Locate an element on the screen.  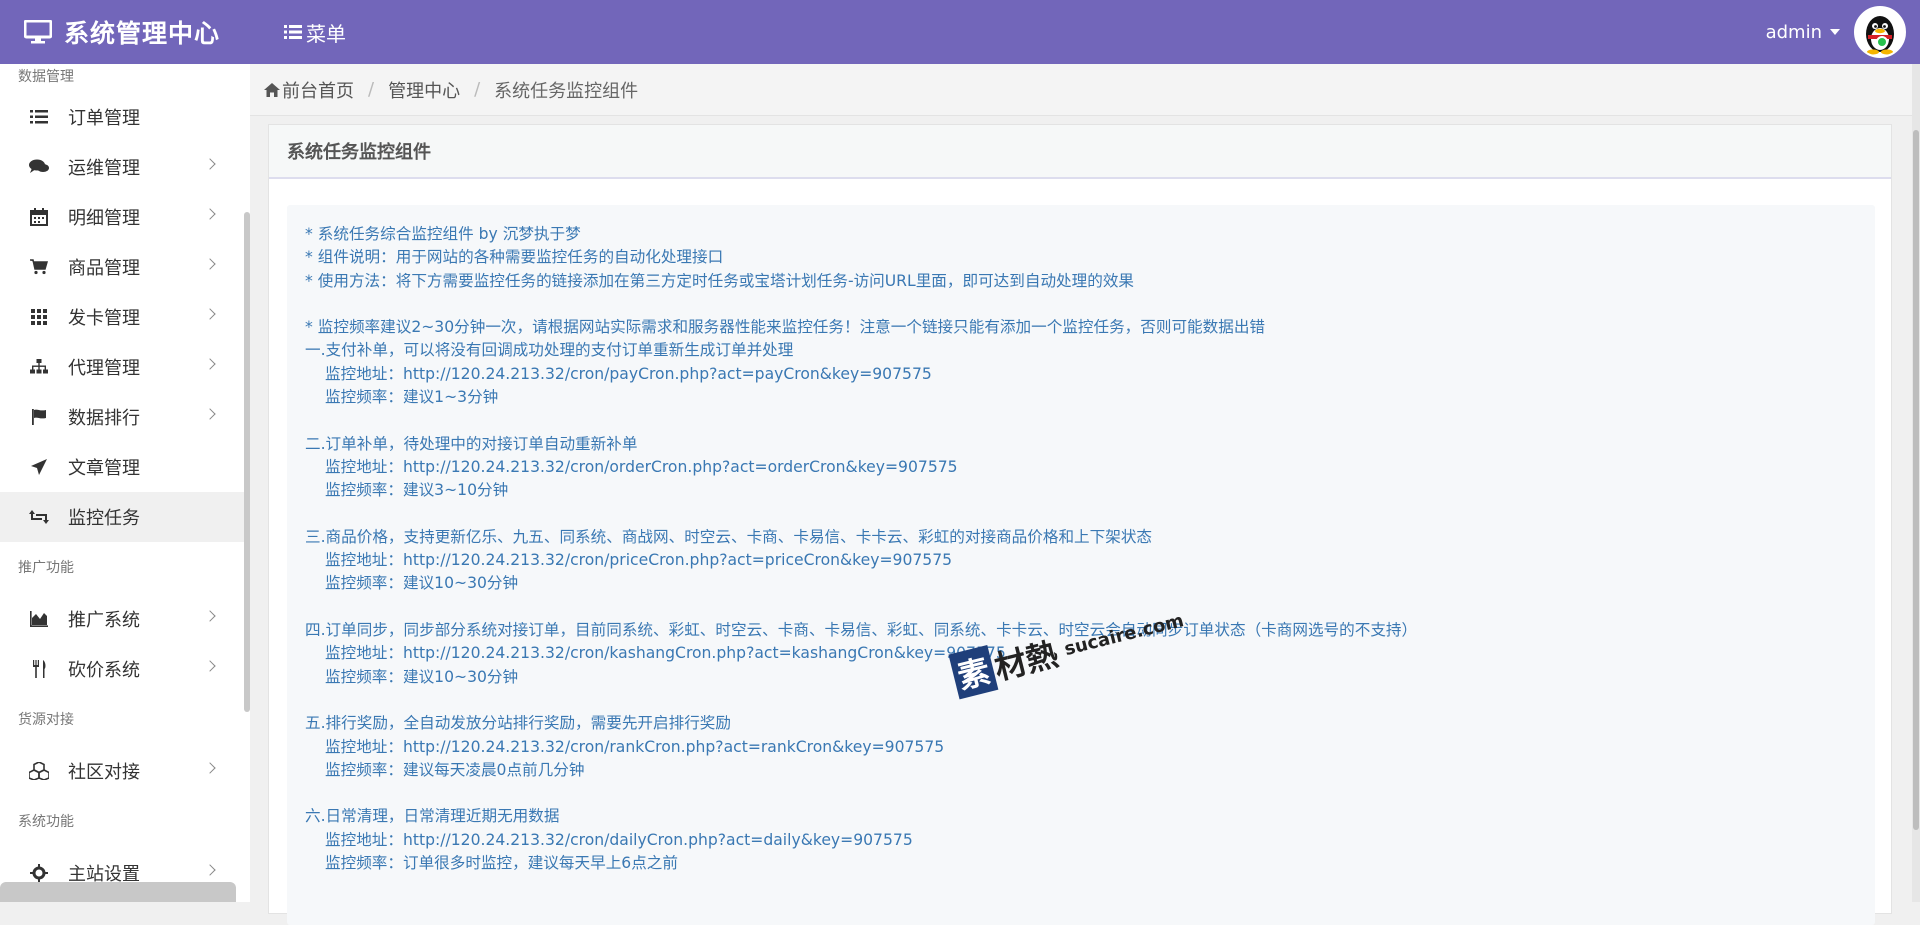
sidebar-section-source: 货源对接 is located at coordinates (46, 720).